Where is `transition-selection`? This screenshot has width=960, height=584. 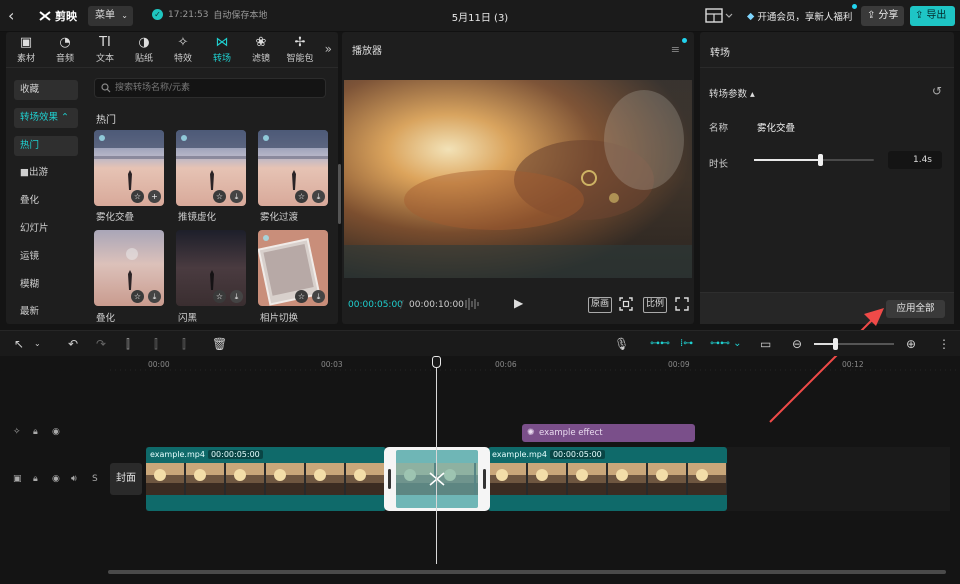 transition-selection is located at coordinates (437, 479).